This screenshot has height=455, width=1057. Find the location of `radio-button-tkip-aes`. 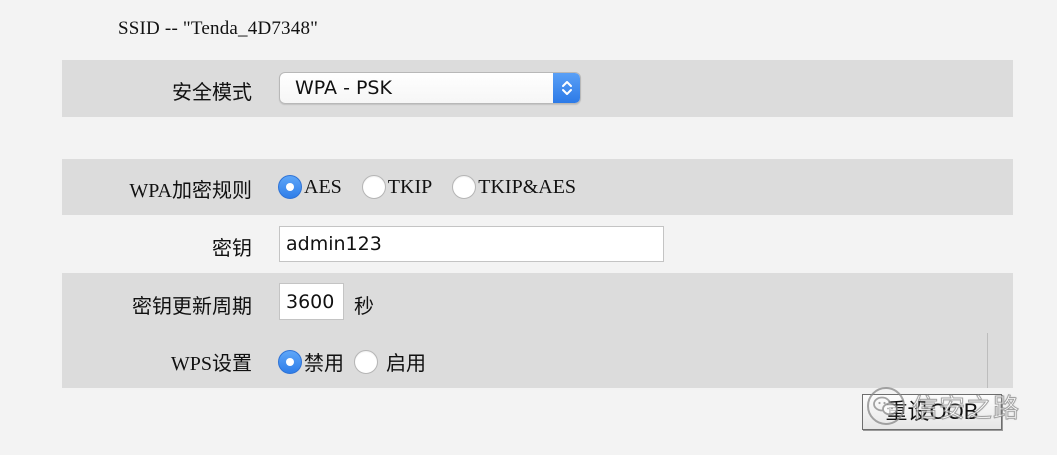

radio-button-tkip-aes is located at coordinates (464, 187).